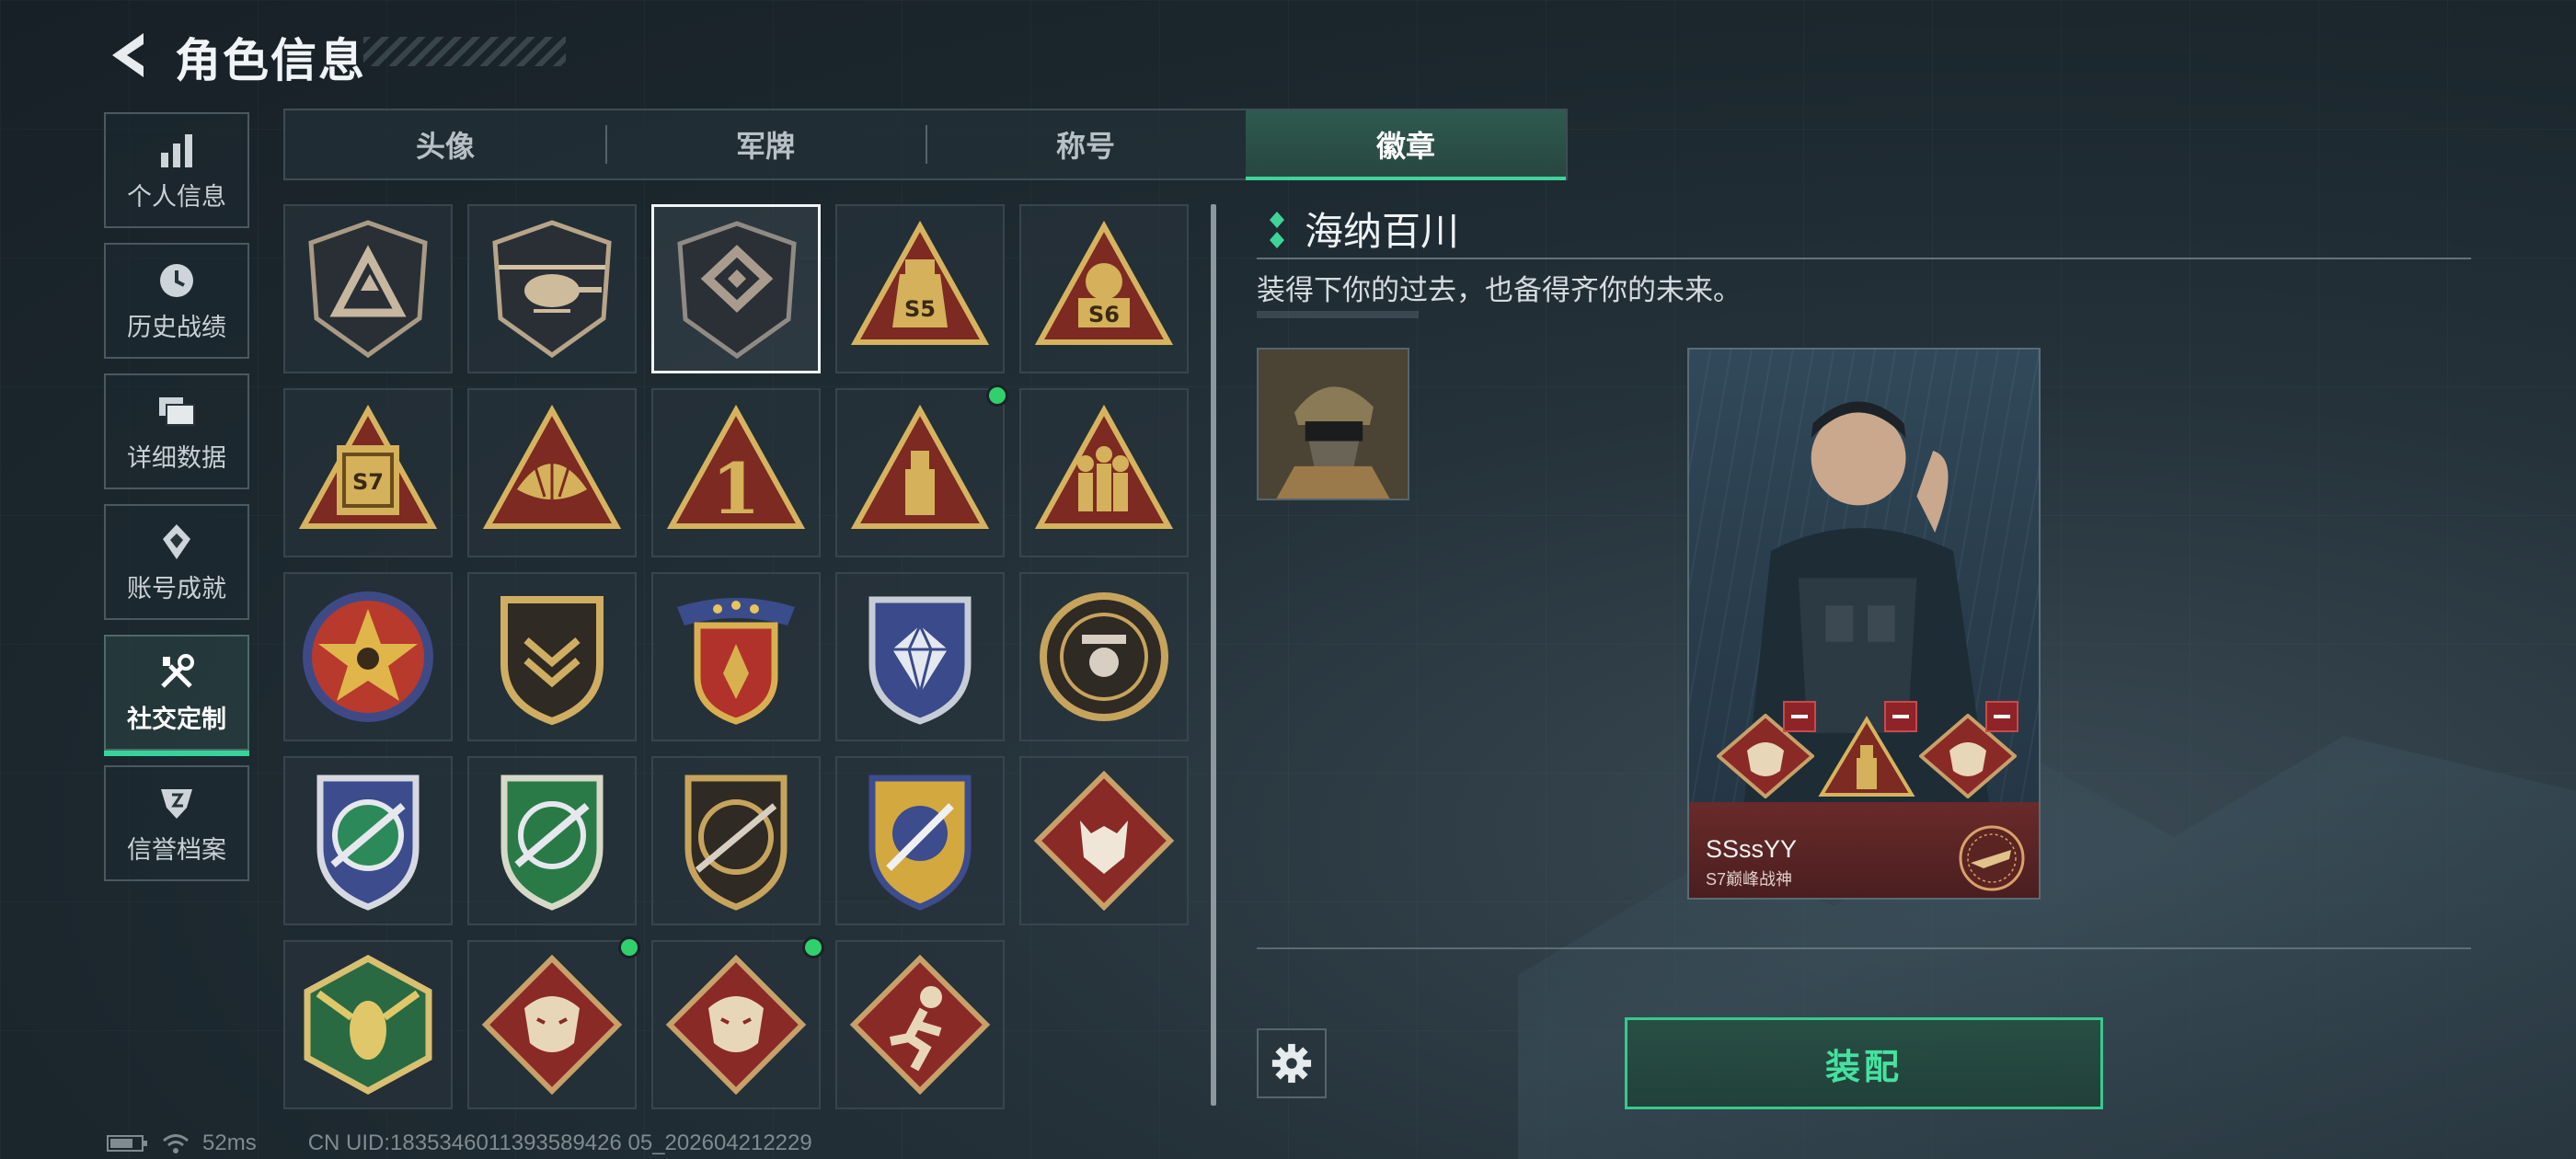 The image size is (2576, 1159). Describe the element at coordinates (229, 1142) in the screenshot. I see `ping-value: 52ms` at that location.